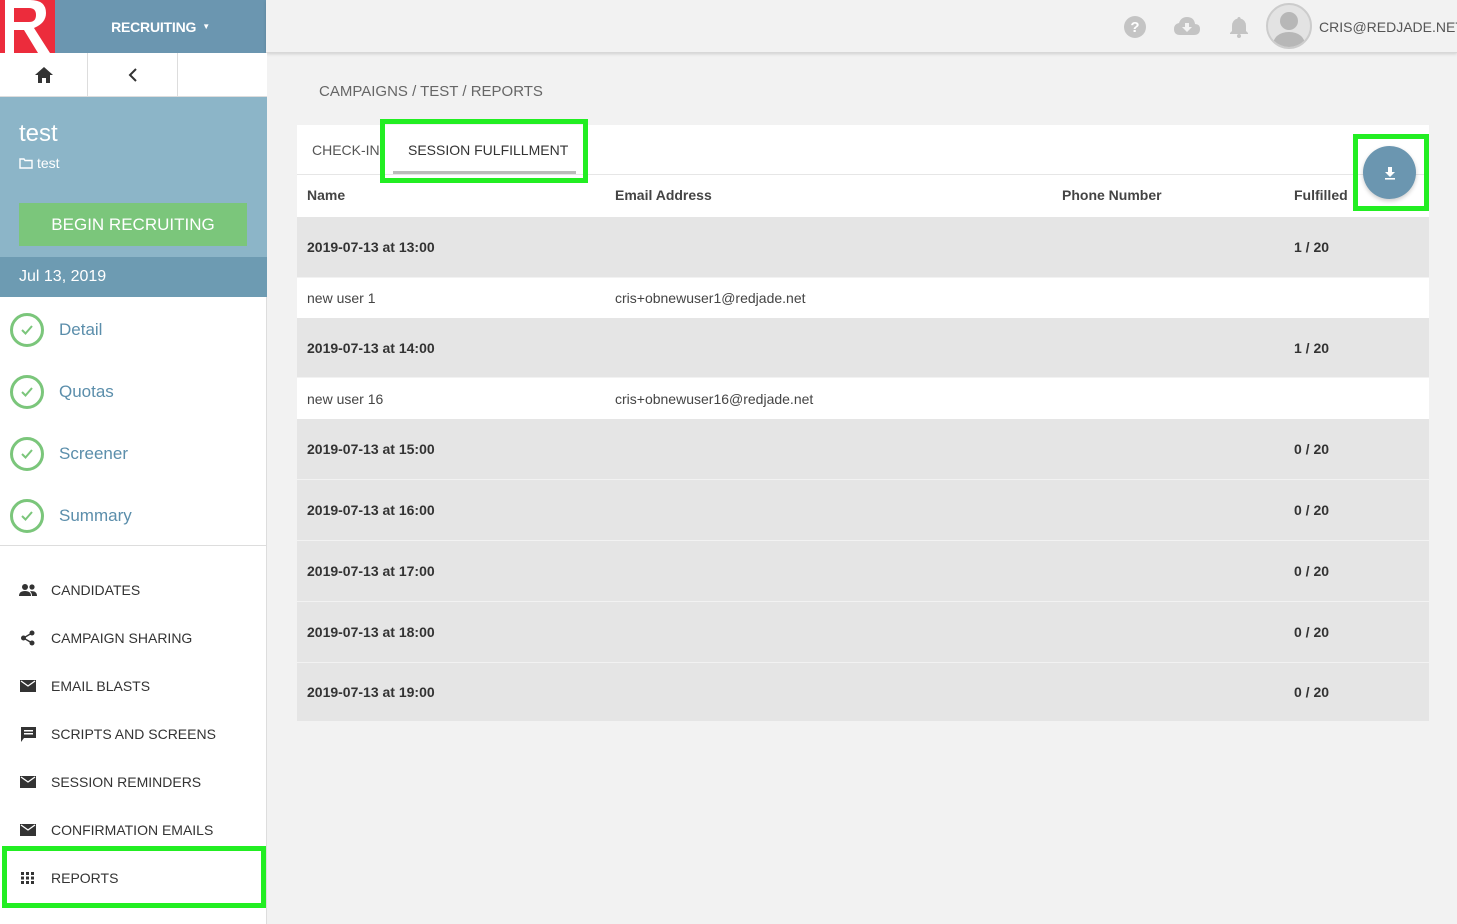  What do you see at coordinates (863, 247) in the screenshot?
I see `table-row: 2019-07-13 at 13:00 1 / 20` at bounding box center [863, 247].